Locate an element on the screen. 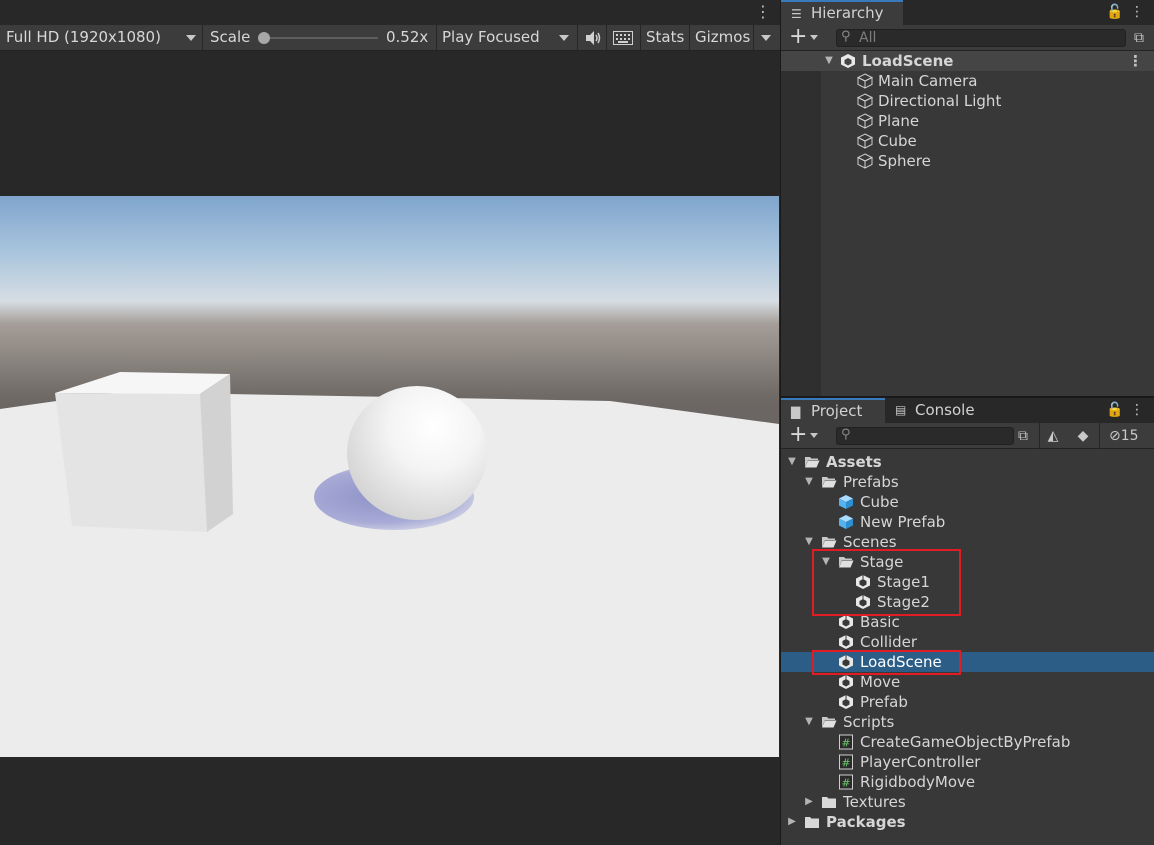 The height and width of the screenshot is (845, 1154). project-item-move: Move is located at coordinates (967, 682).